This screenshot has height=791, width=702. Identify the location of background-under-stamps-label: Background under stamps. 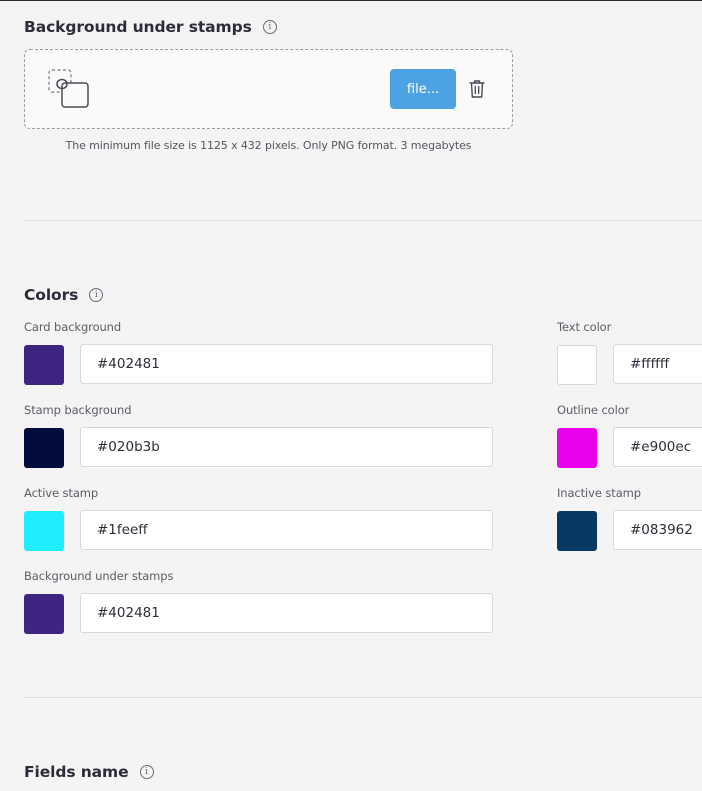
(99, 576).